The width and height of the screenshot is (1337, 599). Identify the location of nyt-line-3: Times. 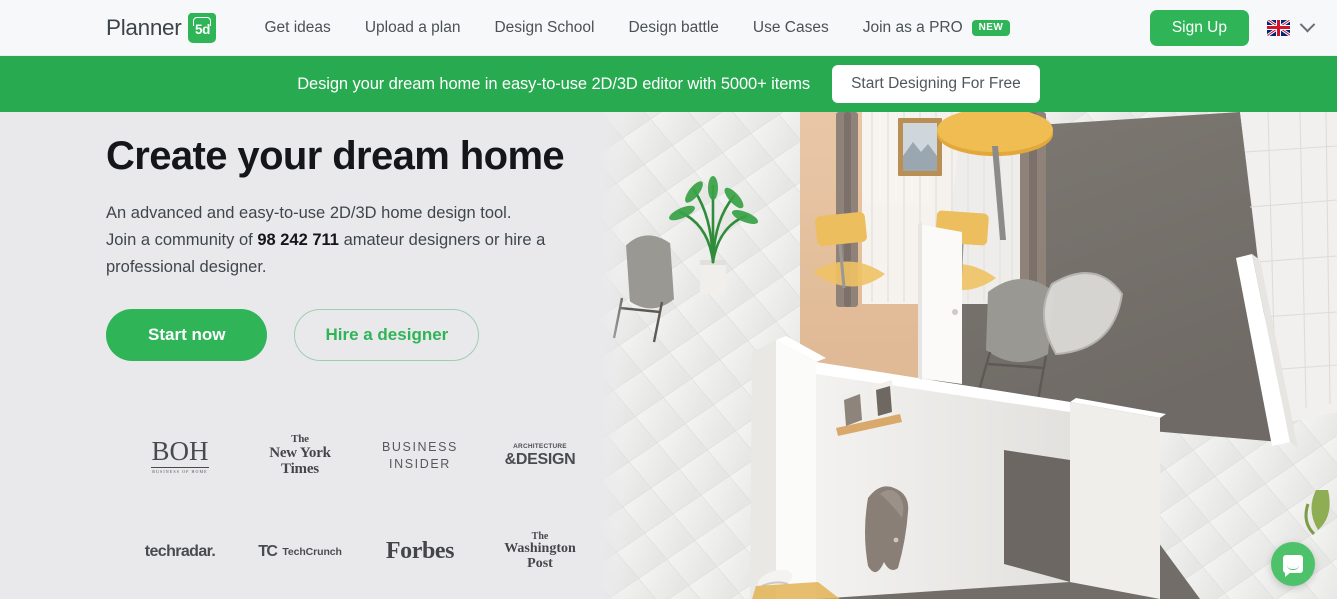
(300, 468).